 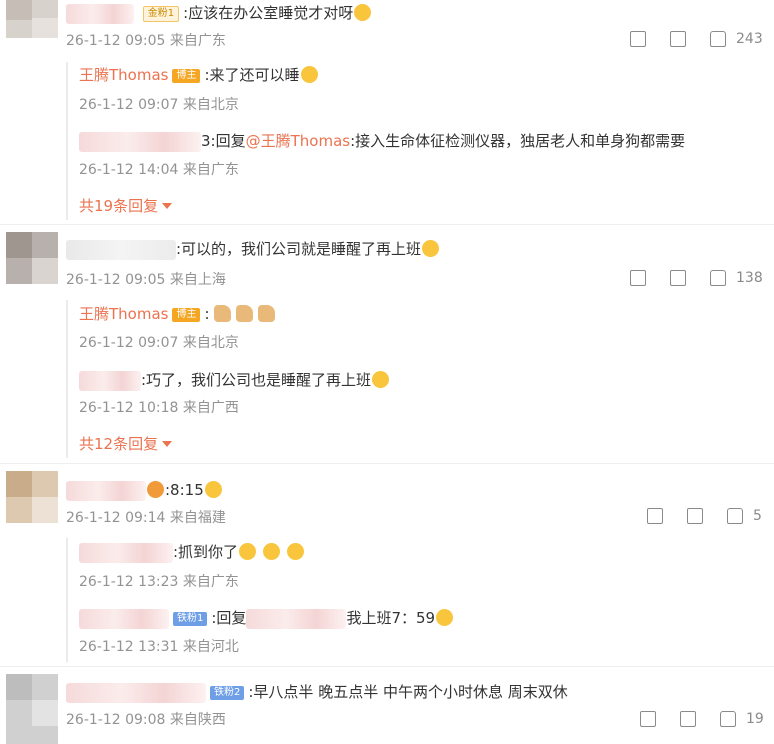 I want to click on comment-actions: 5, so click(x=704, y=516).